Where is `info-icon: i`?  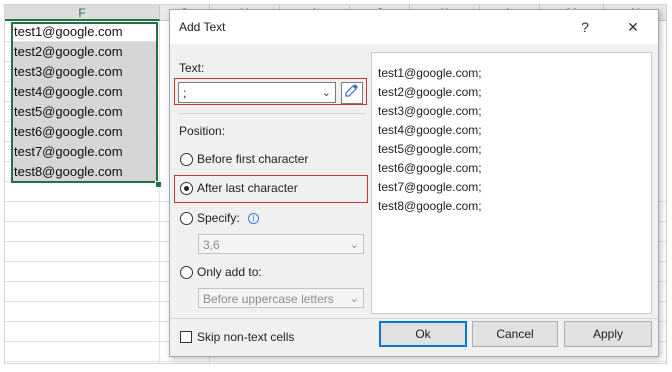 info-icon: i is located at coordinates (253, 218).